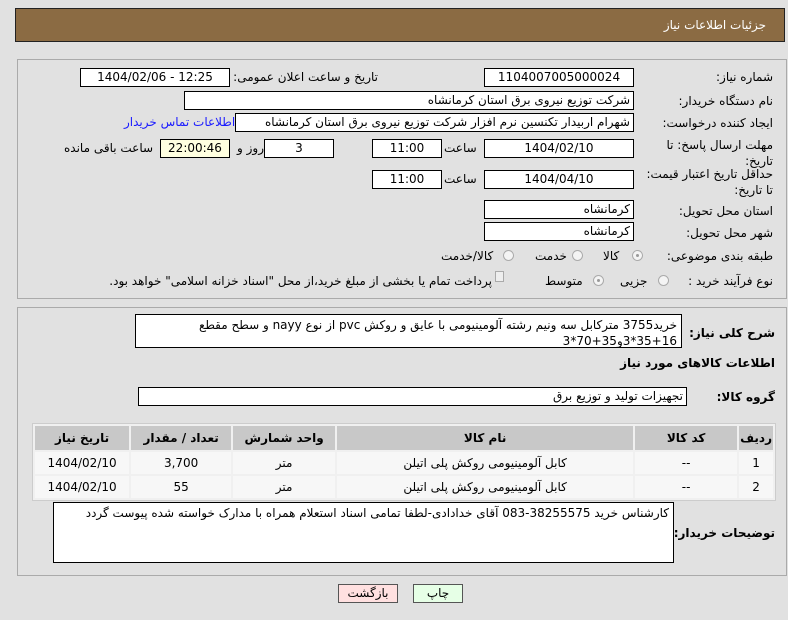 This screenshot has height=620, width=788. I want to click on deadline-label: مهلت ارسال پاسخ: تا تاریخ:, so click(719, 153).